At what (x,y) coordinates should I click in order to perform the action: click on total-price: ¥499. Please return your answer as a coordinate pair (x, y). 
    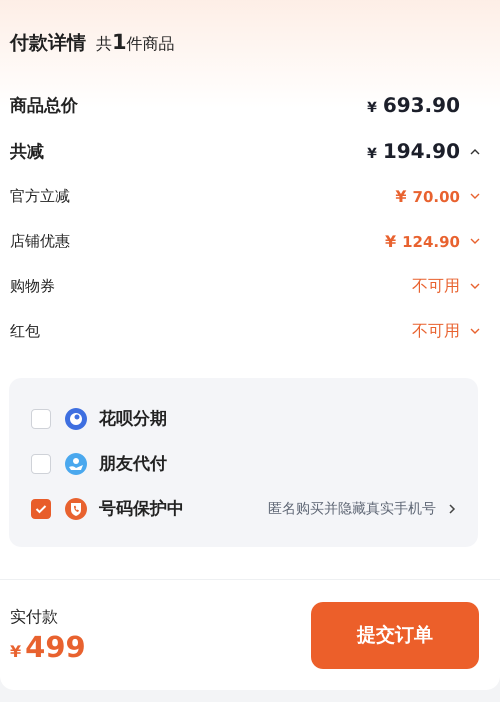
    Looking at the image, I should click on (48, 647).